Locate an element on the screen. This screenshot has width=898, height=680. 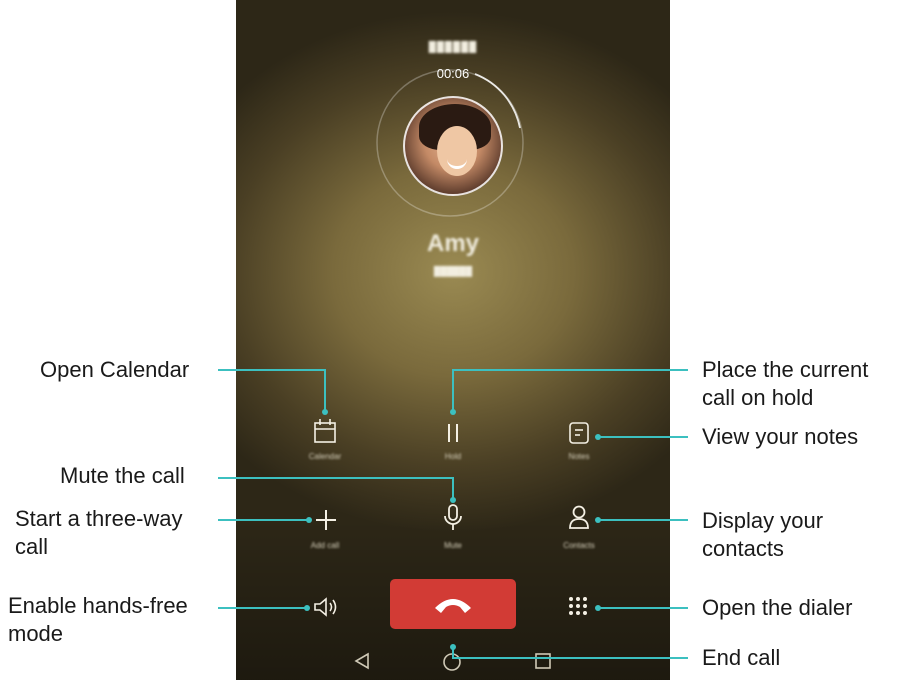
callout-three-way-line2: call is located at coordinates (32, 546).